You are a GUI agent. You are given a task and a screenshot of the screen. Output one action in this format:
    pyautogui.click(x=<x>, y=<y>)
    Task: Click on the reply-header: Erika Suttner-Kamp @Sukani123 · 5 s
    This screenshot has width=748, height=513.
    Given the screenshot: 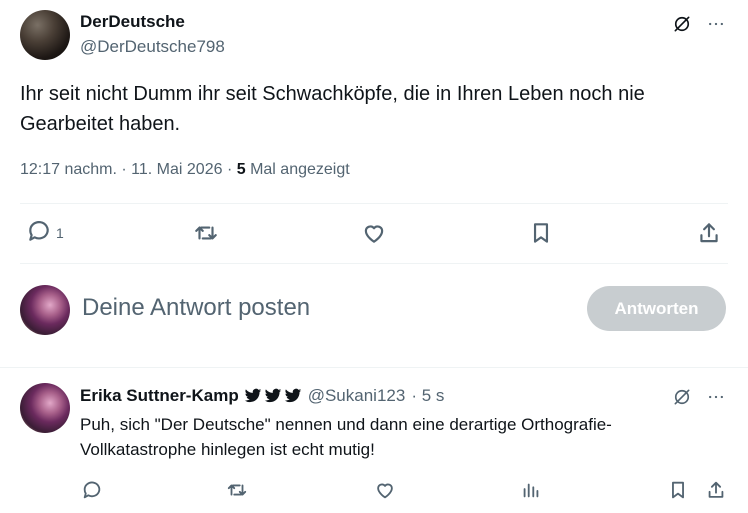 What is the action you would take?
    pyautogui.click(x=262, y=396)
    